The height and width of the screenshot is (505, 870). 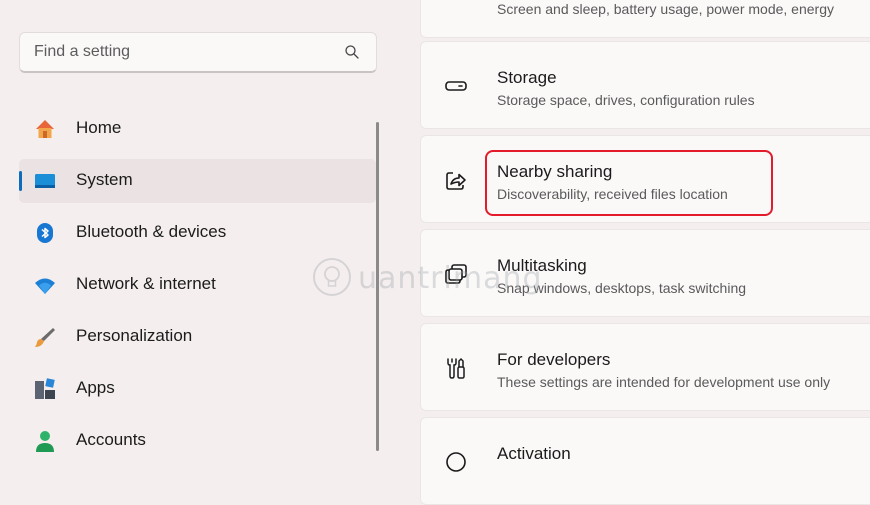 I want to click on sidebar-item-home: Home, so click(x=197, y=129).